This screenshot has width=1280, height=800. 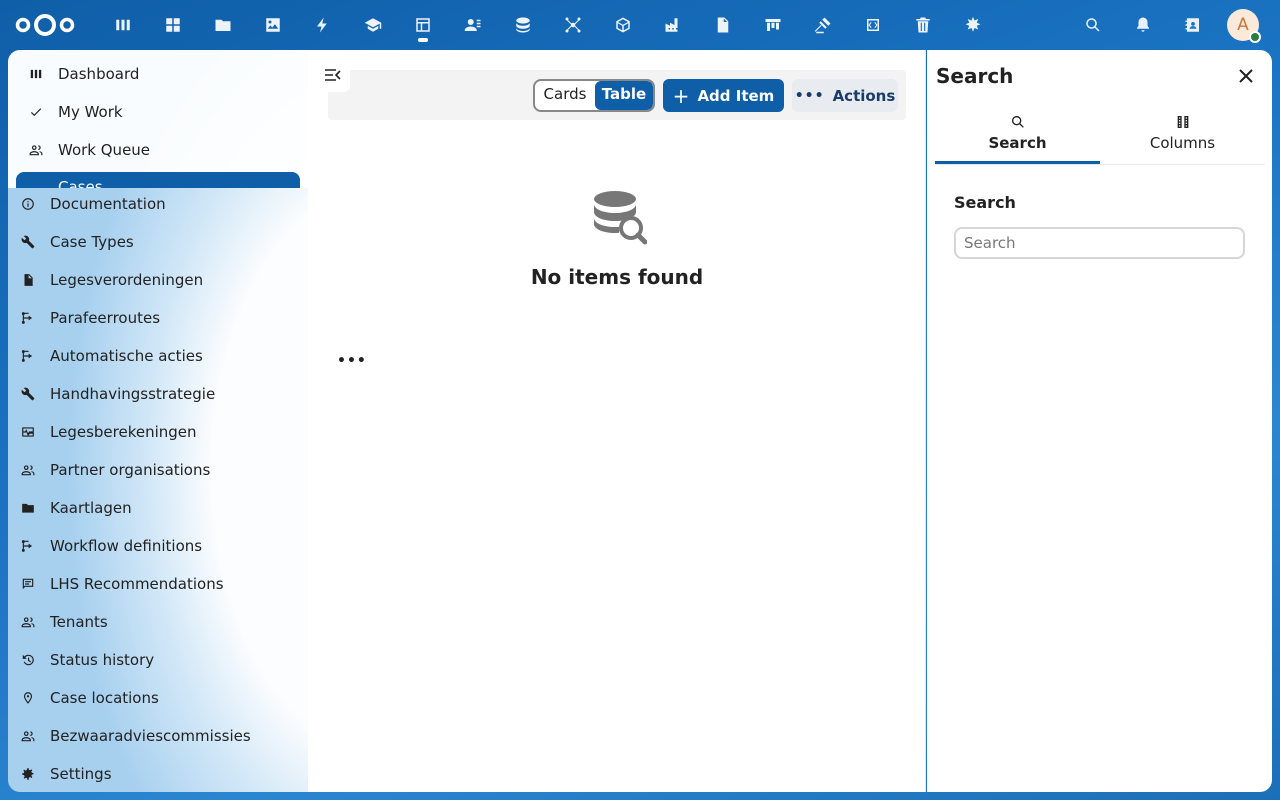 I want to click on actions-label: Actions, so click(x=864, y=95).